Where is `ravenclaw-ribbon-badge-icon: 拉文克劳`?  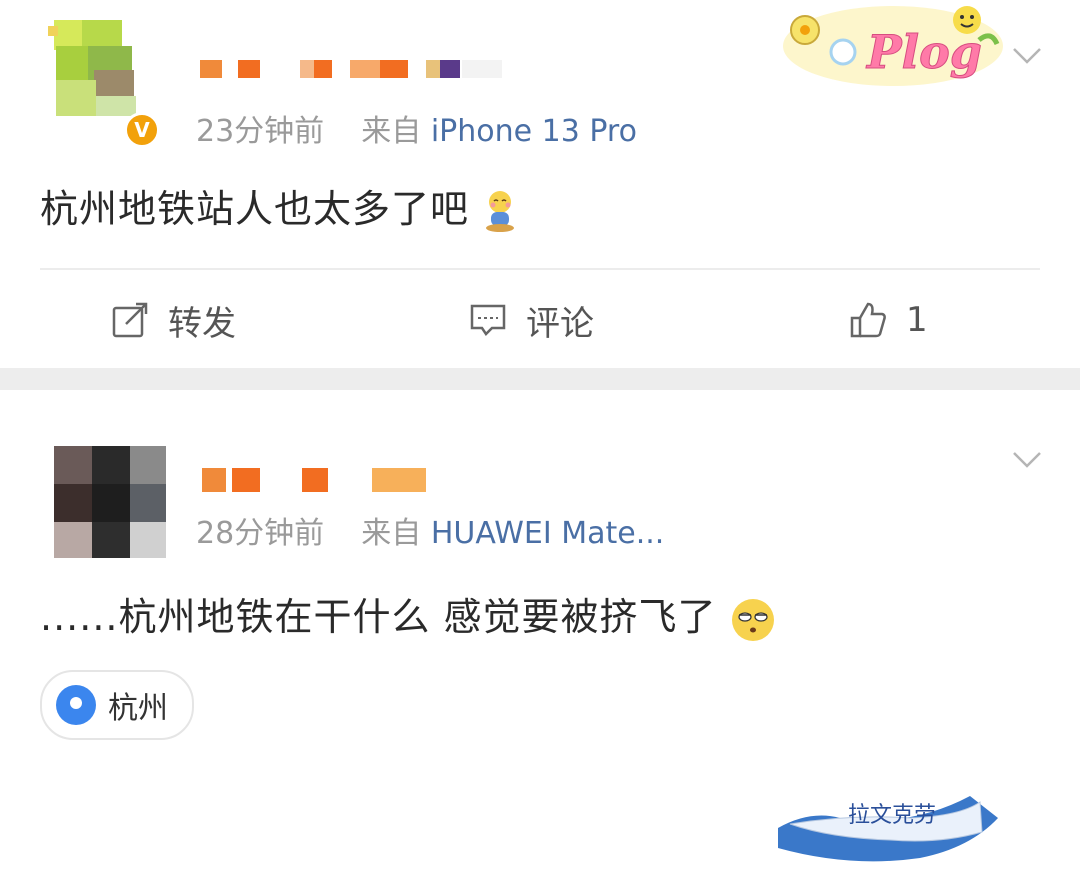 ravenclaw-ribbon-badge-icon: 拉文克劳 is located at coordinates (888, 829).